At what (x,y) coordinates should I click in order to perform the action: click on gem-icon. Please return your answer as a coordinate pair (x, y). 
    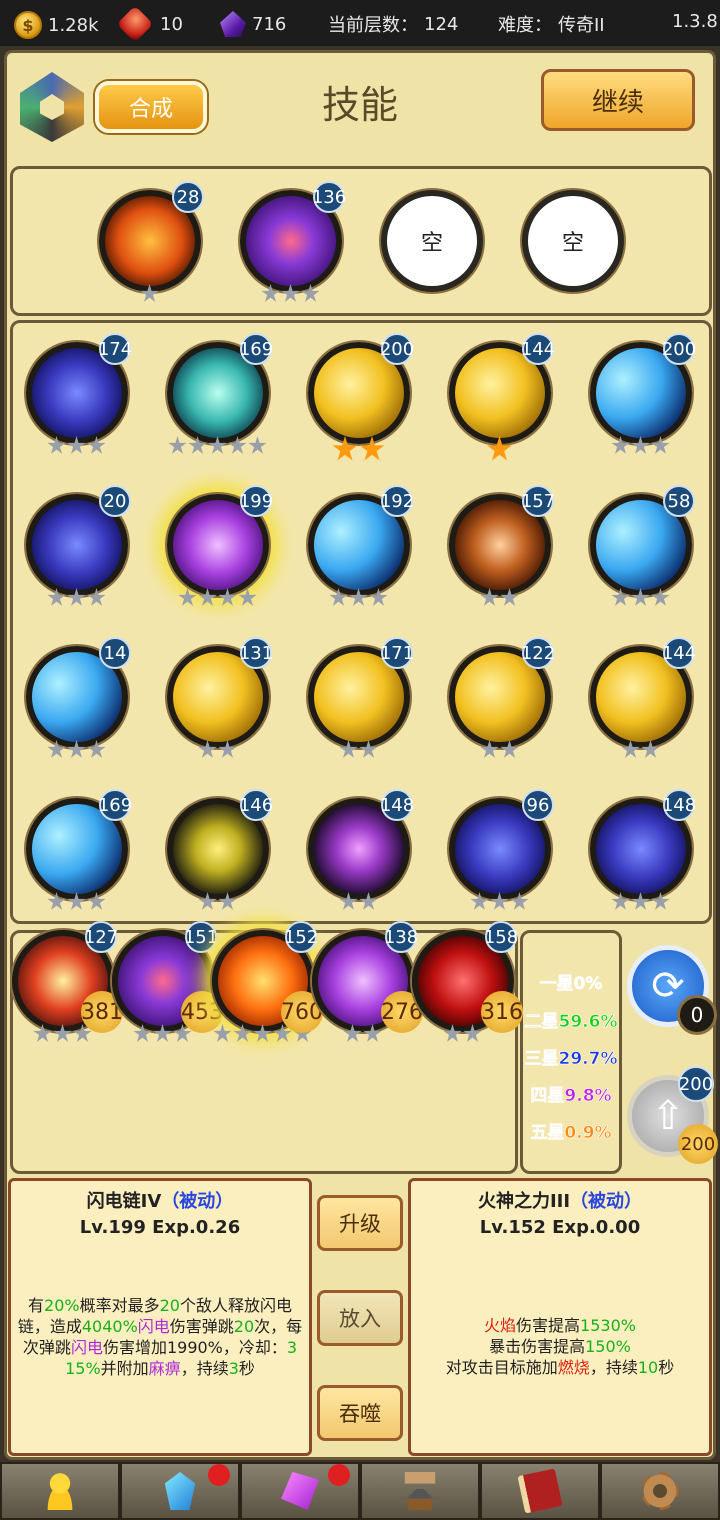
    Looking at the image, I should click on (300, 1491).